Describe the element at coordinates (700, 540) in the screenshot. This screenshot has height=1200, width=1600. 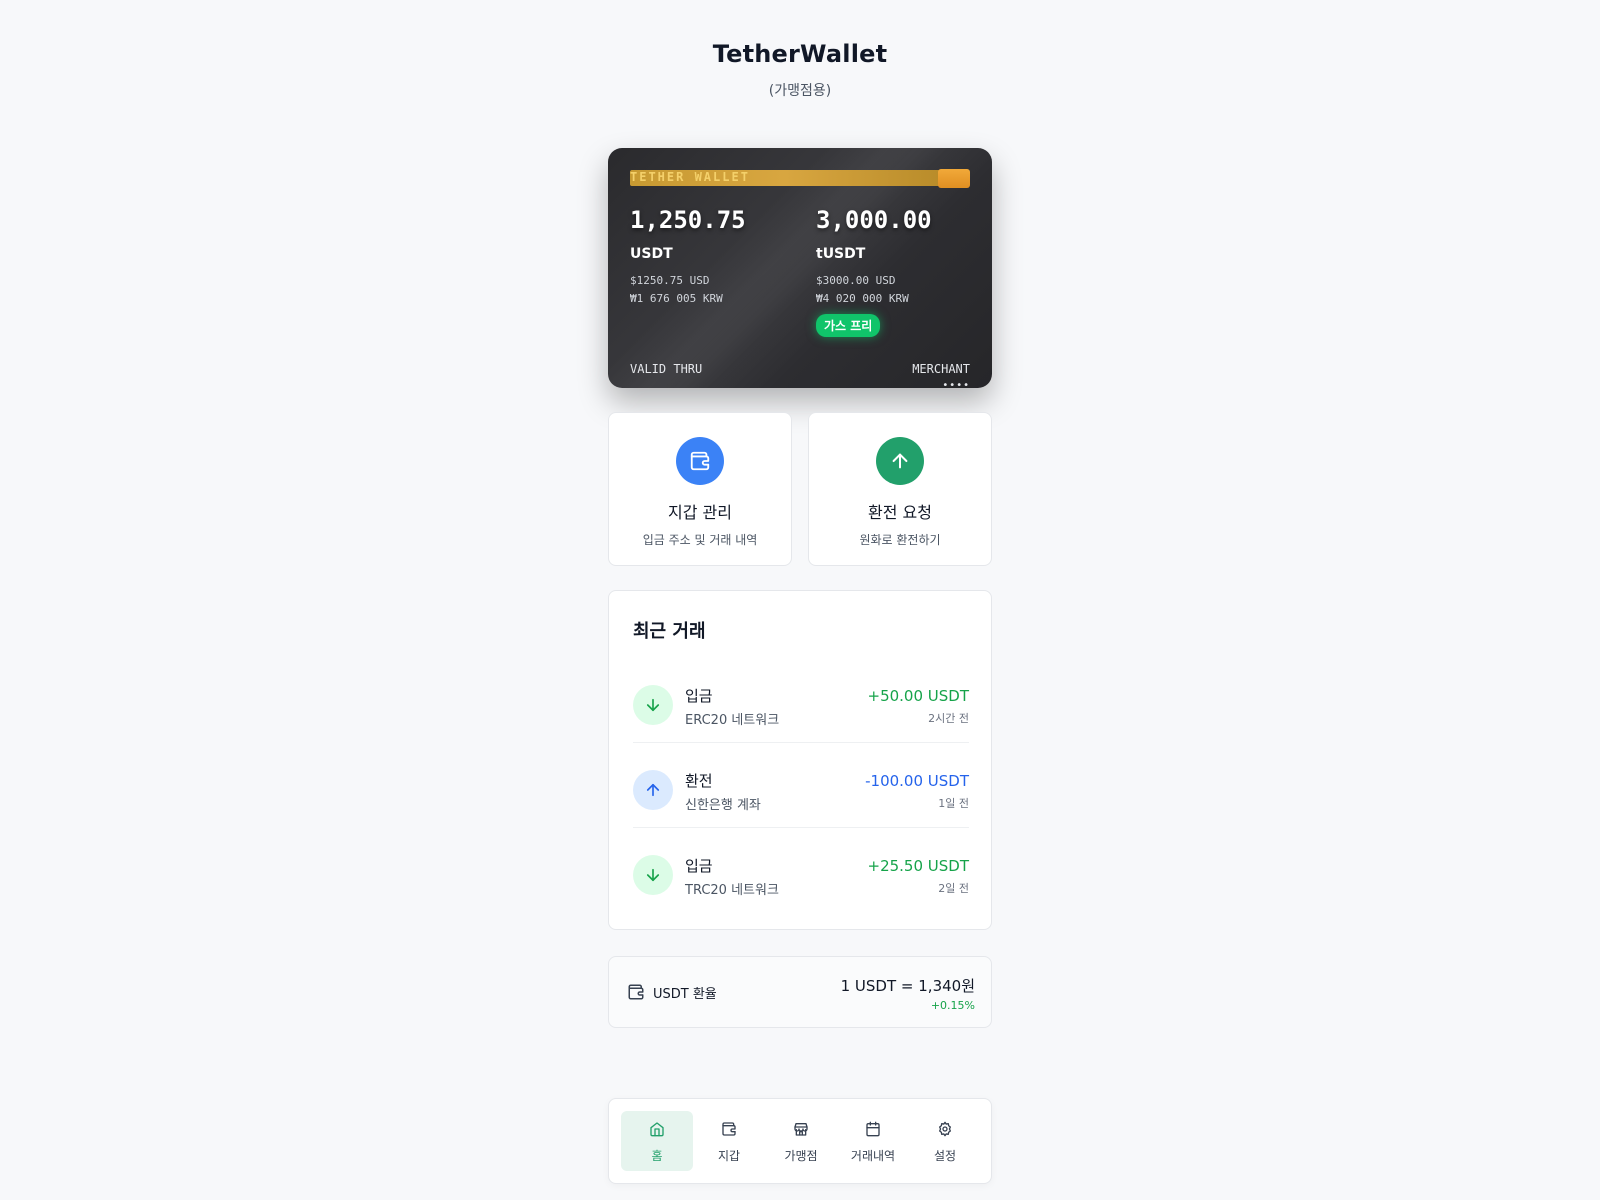
I see `wallet-manage-desc: 입금 주소 및 거래 내역` at that location.